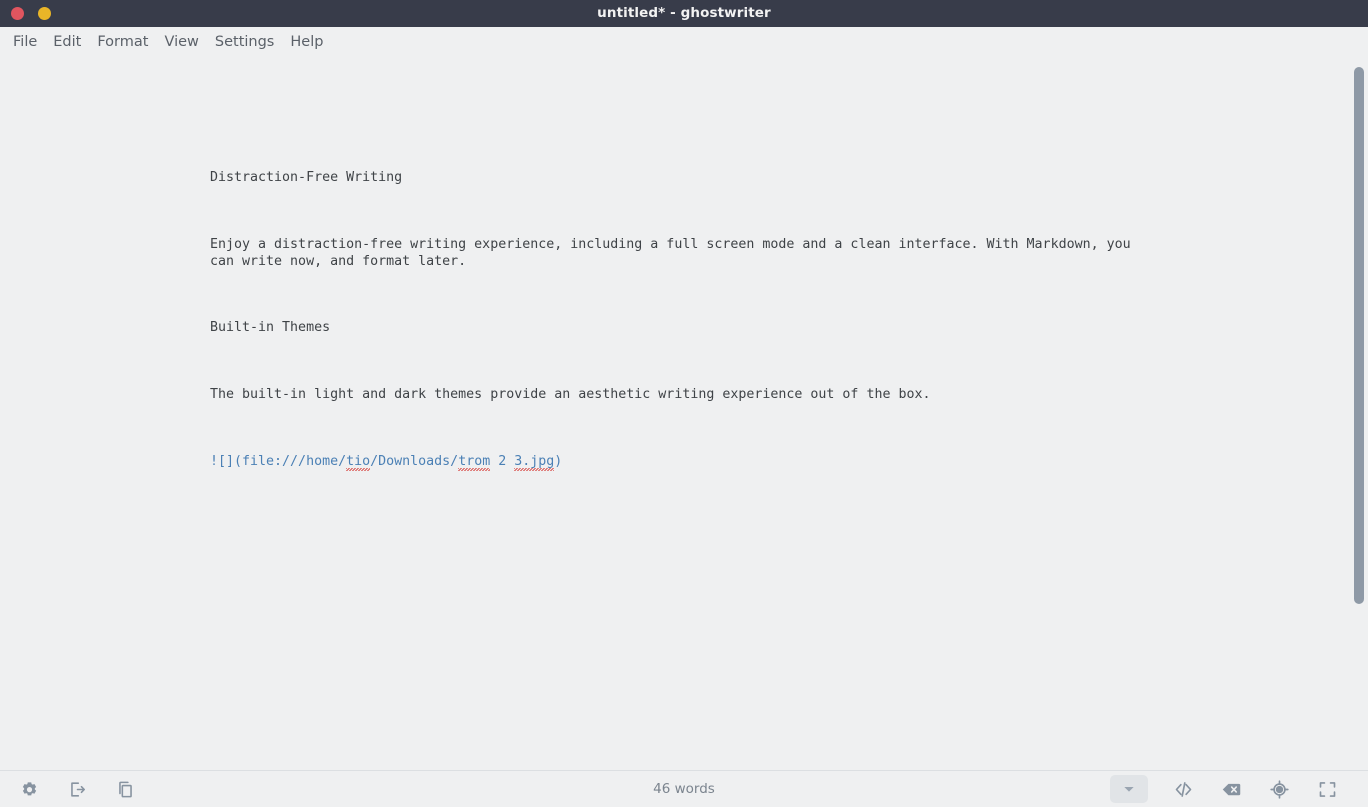 The image size is (1368, 807). I want to click on window-title: untitled* - ghostwriter, so click(684, 13).